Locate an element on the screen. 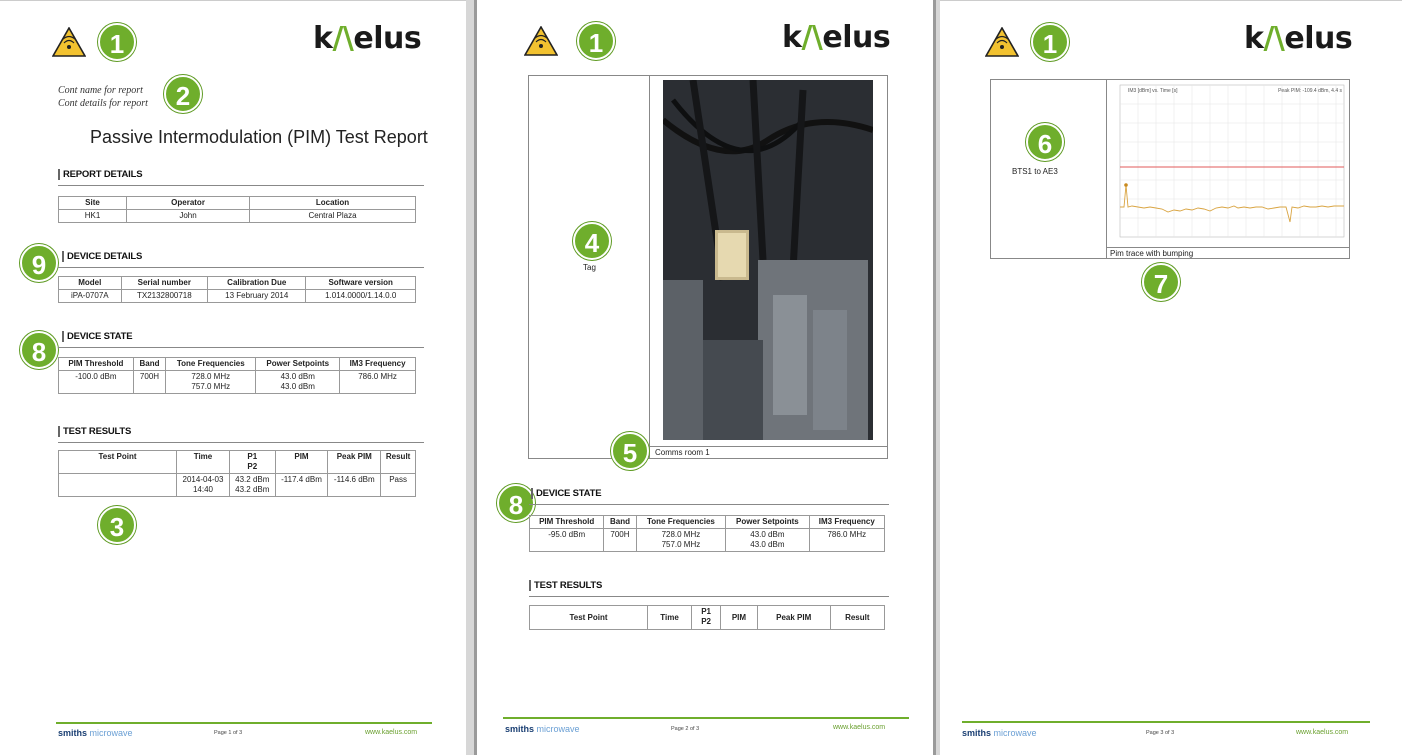 The height and width of the screenshot is (755, 1402). table-cell: 43.2 dBm 43.2 dBm is located at coordinates (252, 485).